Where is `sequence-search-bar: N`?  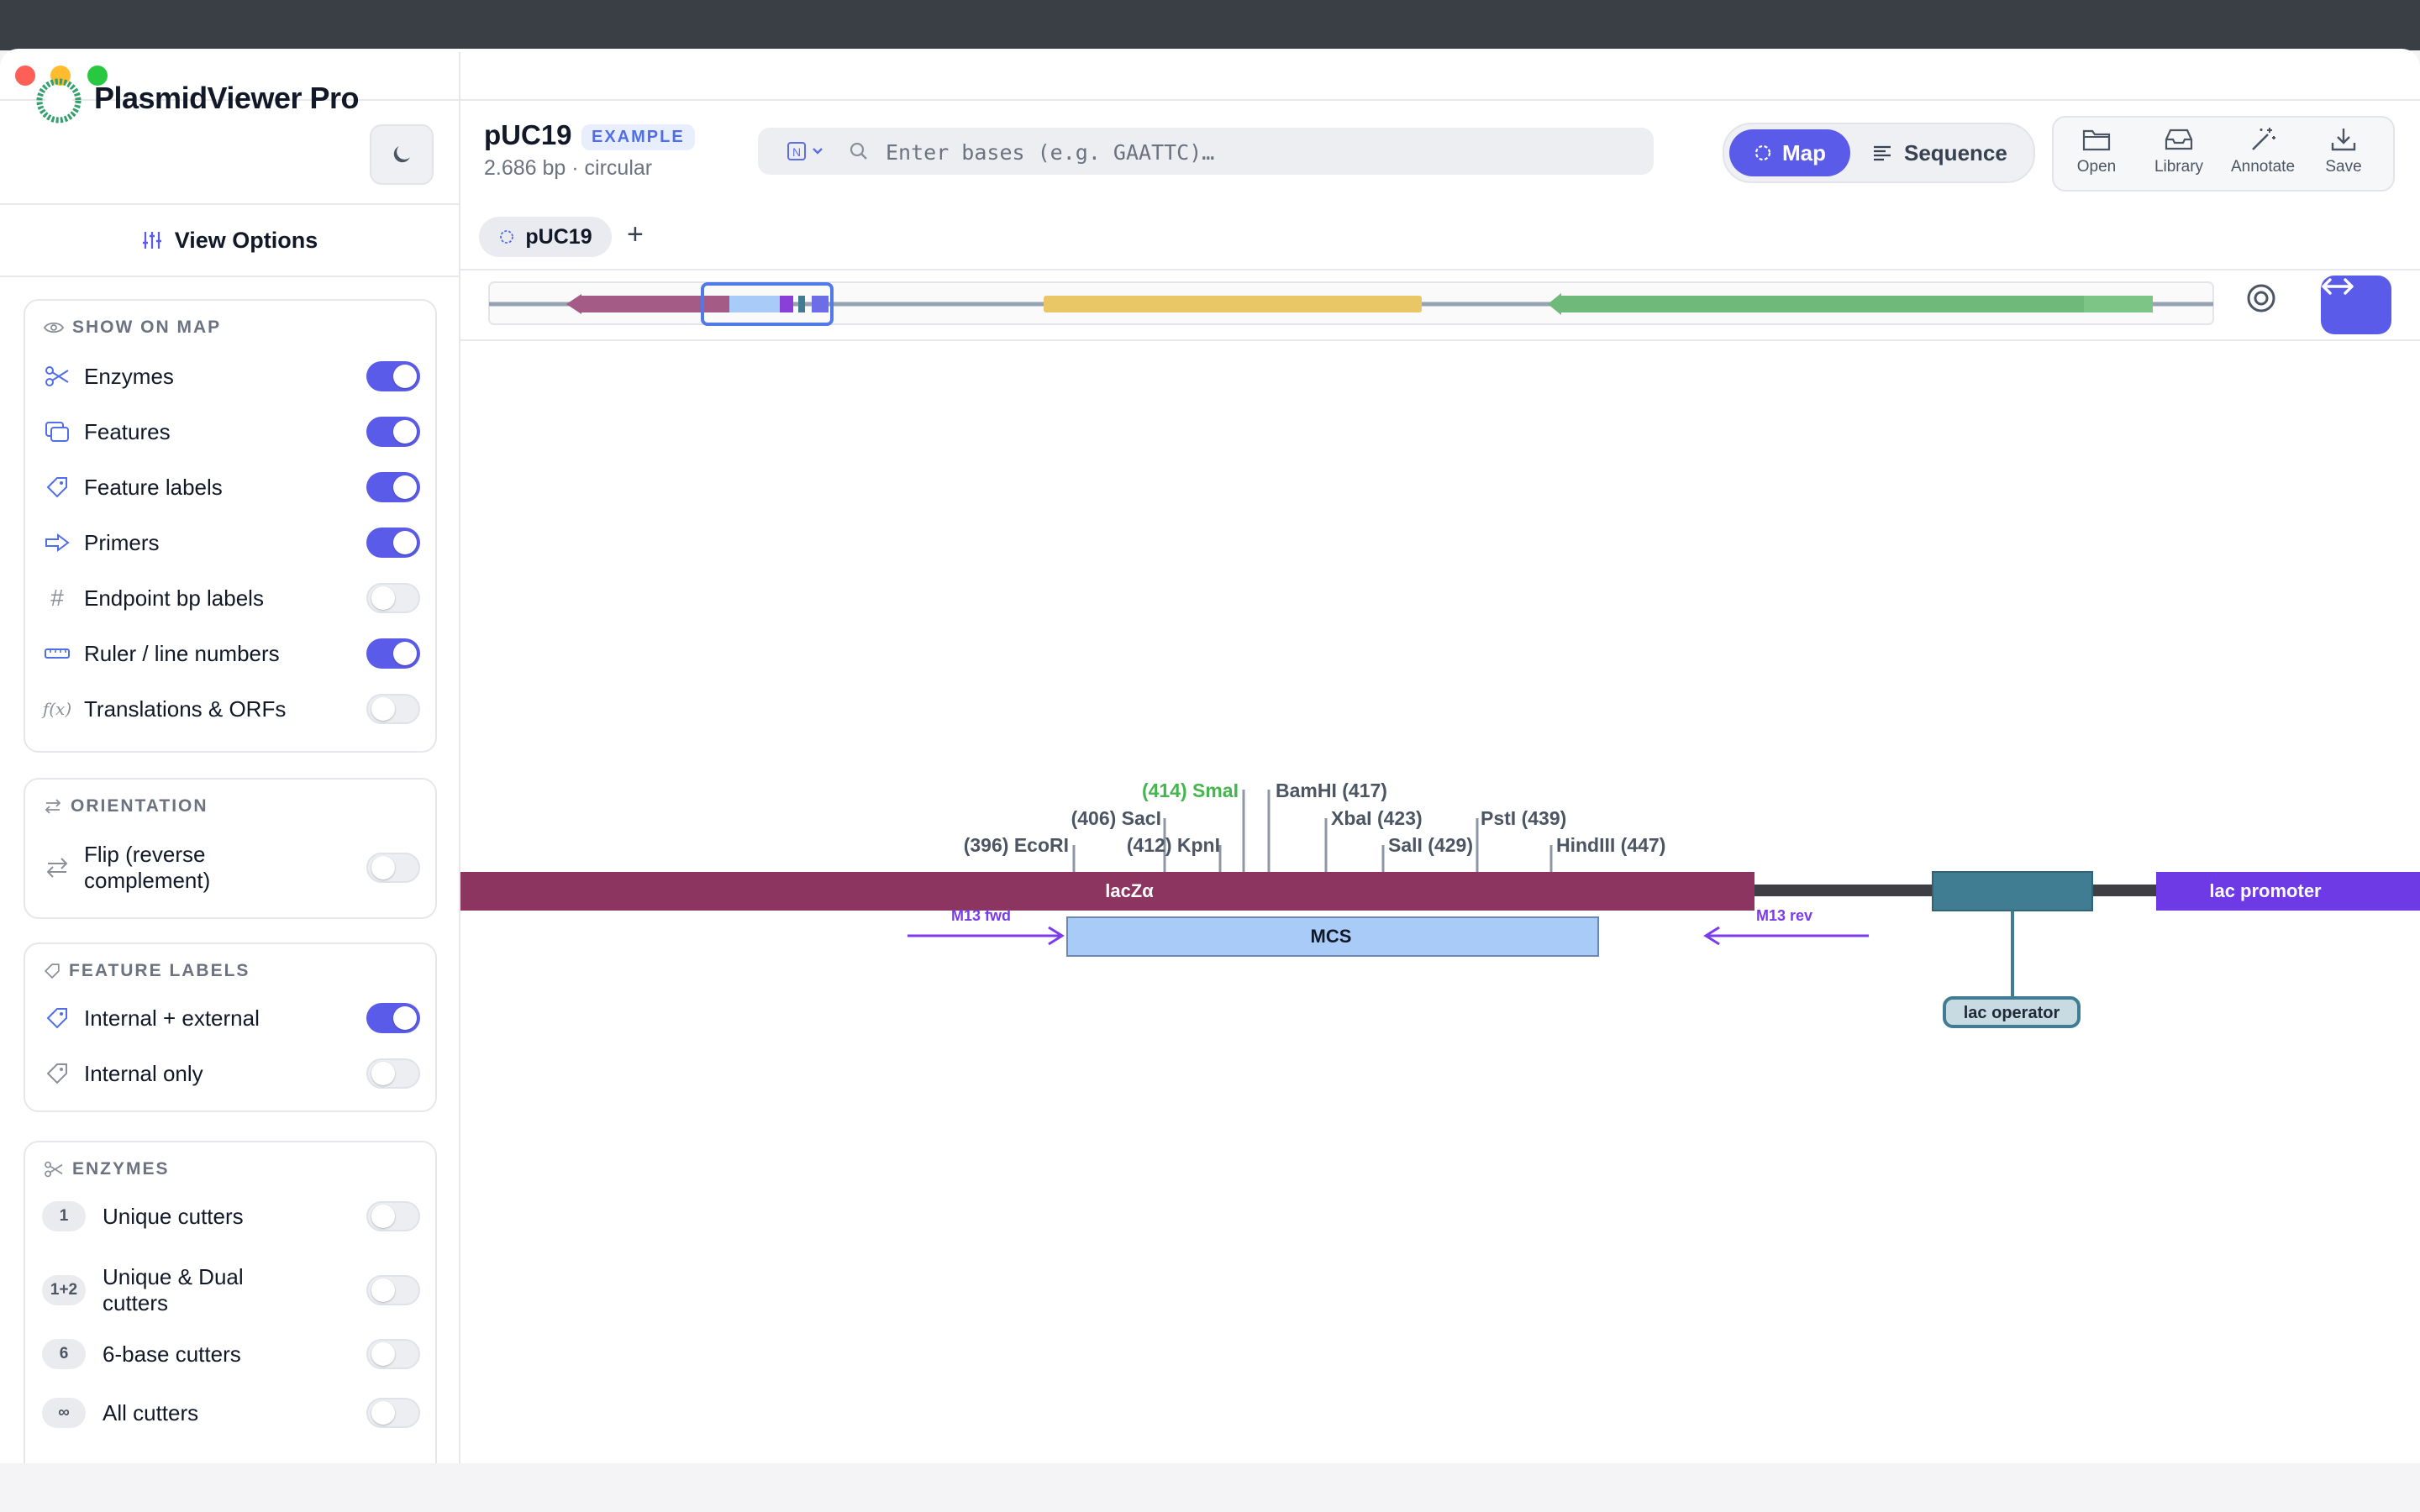 sequence-search-bar: N is located at coordinates (1206, 151).